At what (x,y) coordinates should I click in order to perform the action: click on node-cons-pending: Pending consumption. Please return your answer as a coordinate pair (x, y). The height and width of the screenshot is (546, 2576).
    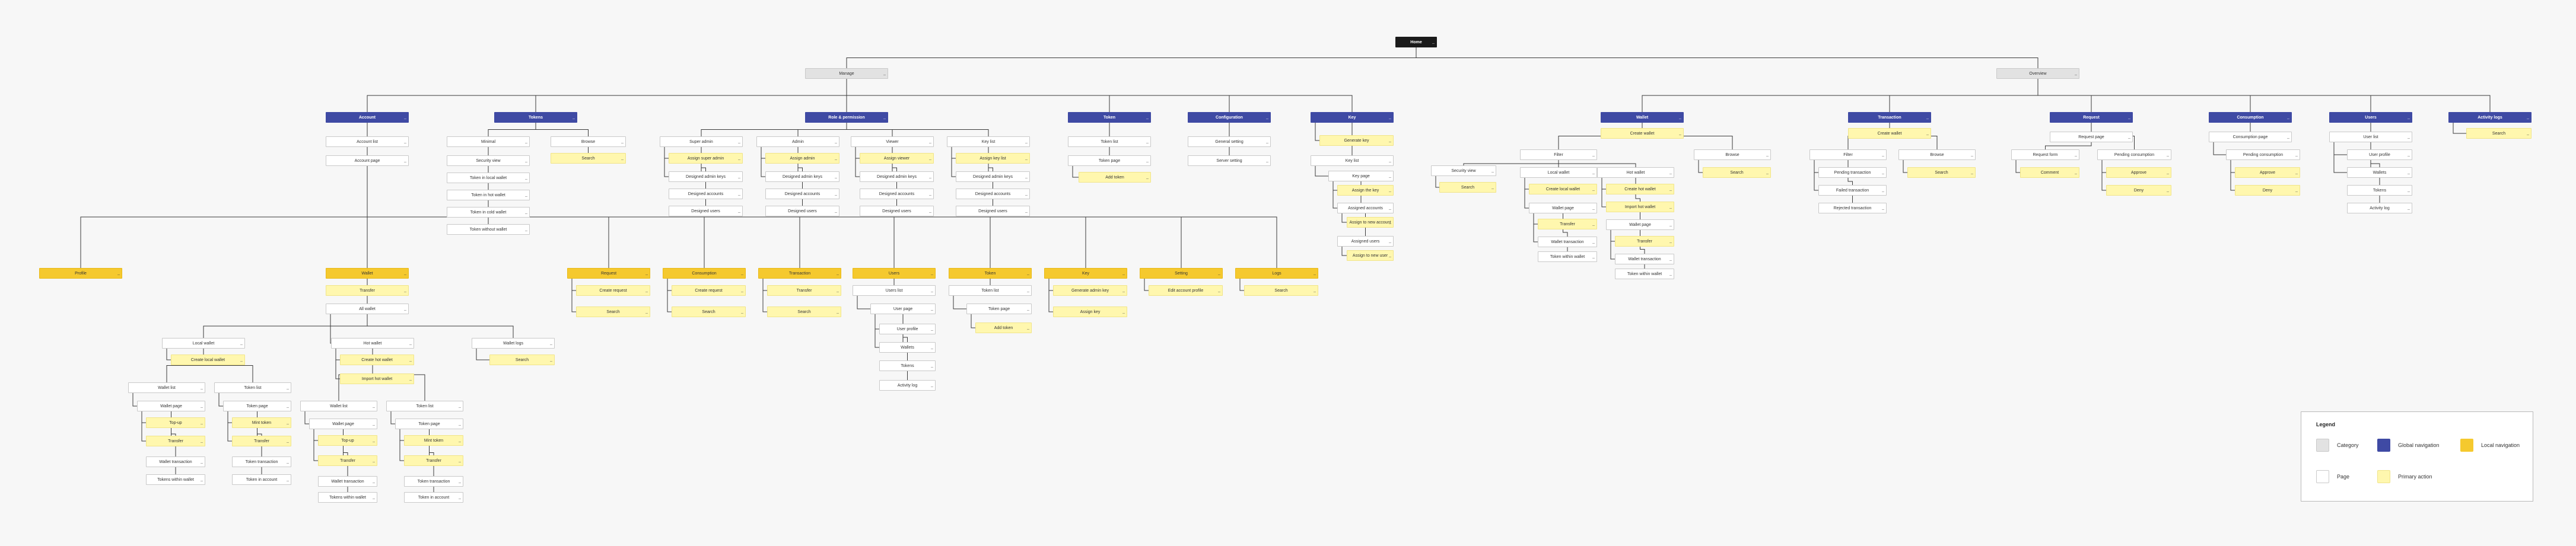
    Looking at the image, I should click on (2263, 155).